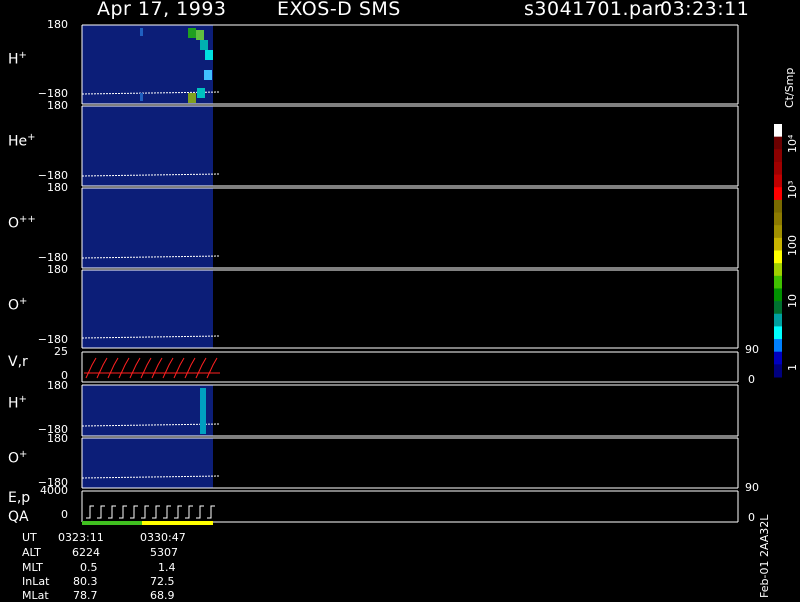 The image size is (800, 602). What do you see at coordinates (57, 187) in the screenshot?
I see `tick-top-3: 180` at bounding box center [57, 187].